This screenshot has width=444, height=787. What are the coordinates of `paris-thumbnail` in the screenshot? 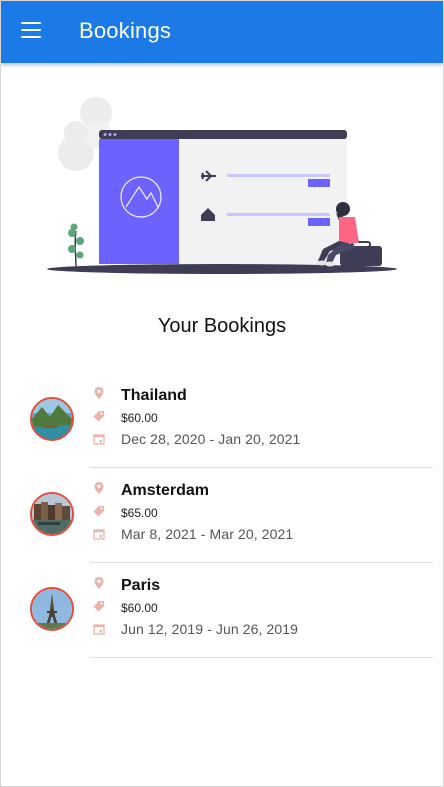 It's located at (52, 609).